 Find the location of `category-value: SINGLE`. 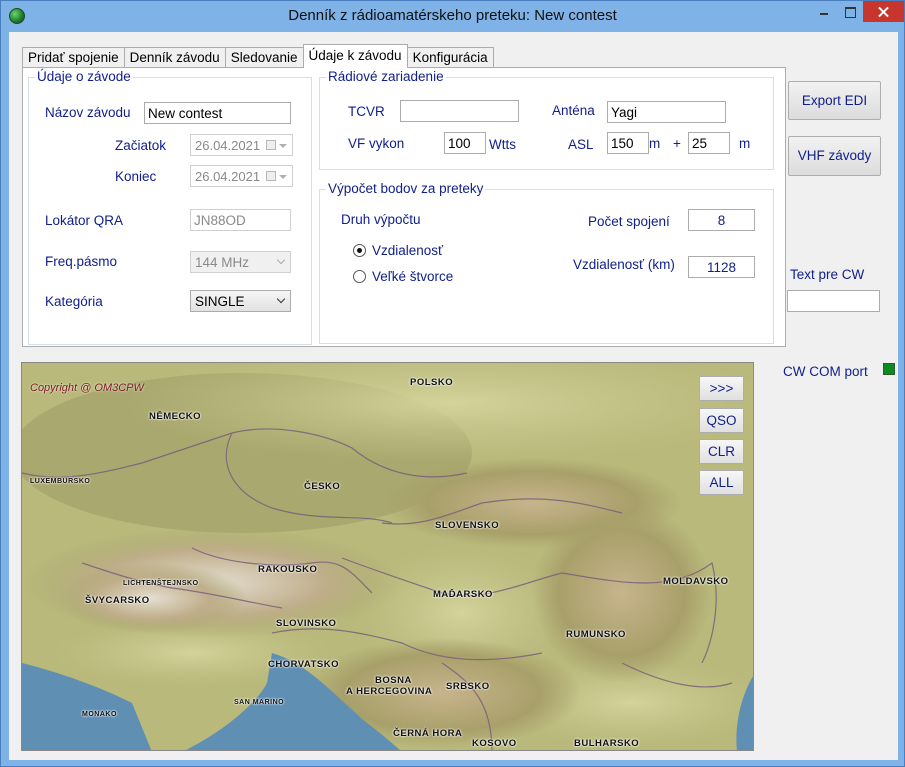

category-value: SINGLE is located at coordinates (220, 301).